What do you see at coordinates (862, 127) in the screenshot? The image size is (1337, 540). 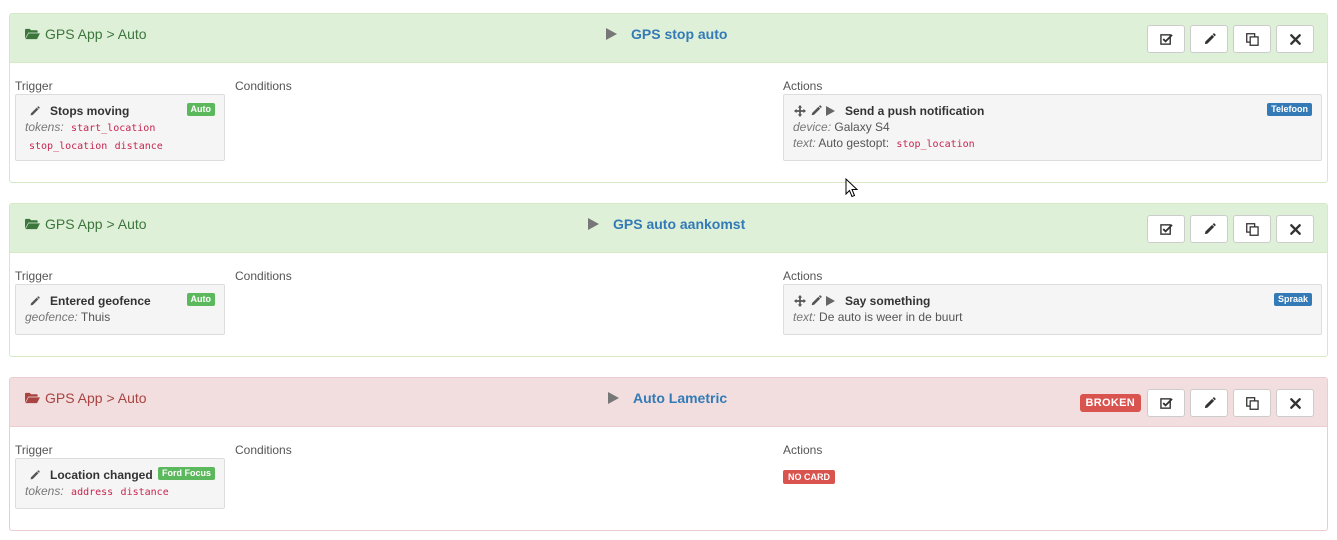 I see `arg-value: Galaxy S4` at bounding box center [862, 127].